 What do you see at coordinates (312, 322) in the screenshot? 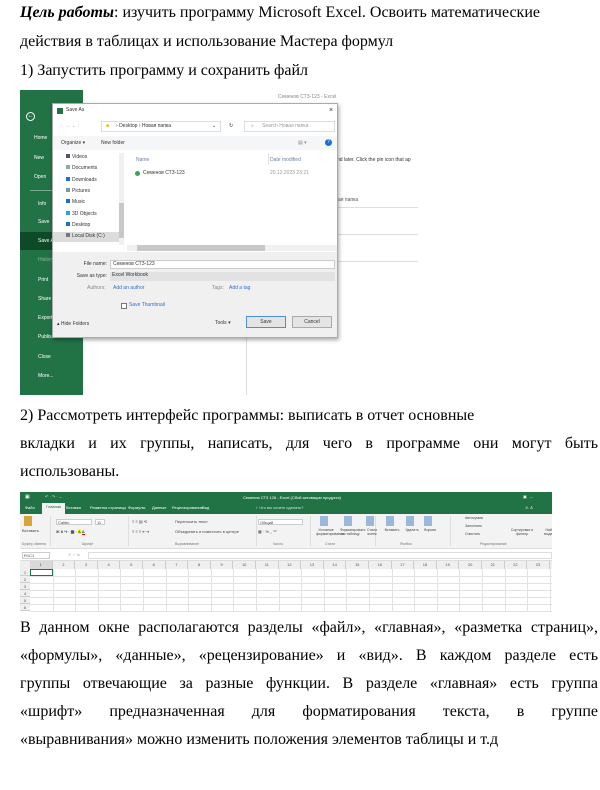
I see `cancel-button: Cancel` at bounding box center [312, 322].